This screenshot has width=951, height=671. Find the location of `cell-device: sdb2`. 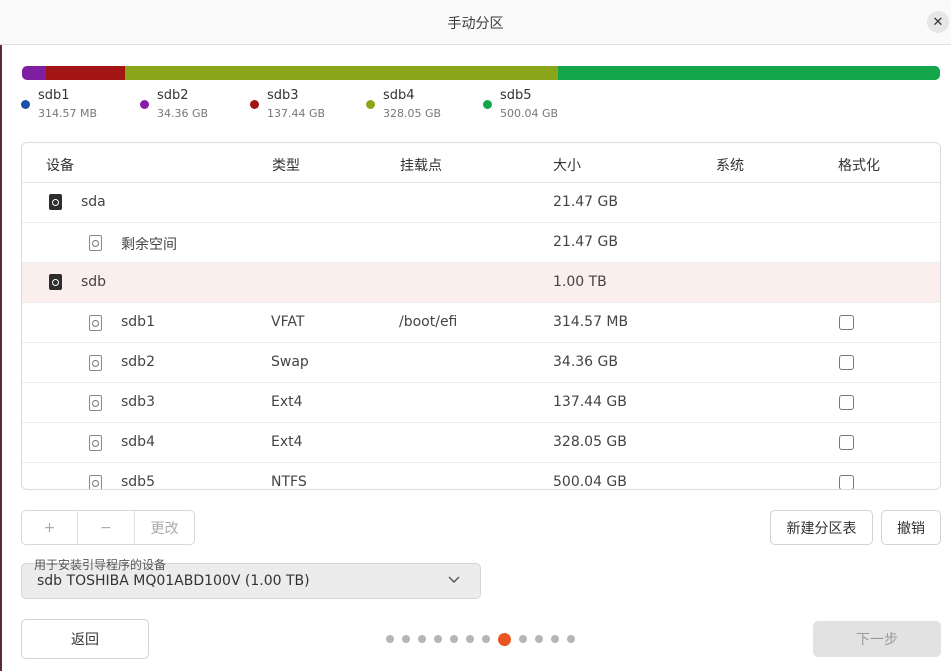

cell-device: sdb2 is located at coordinates (138, 362).